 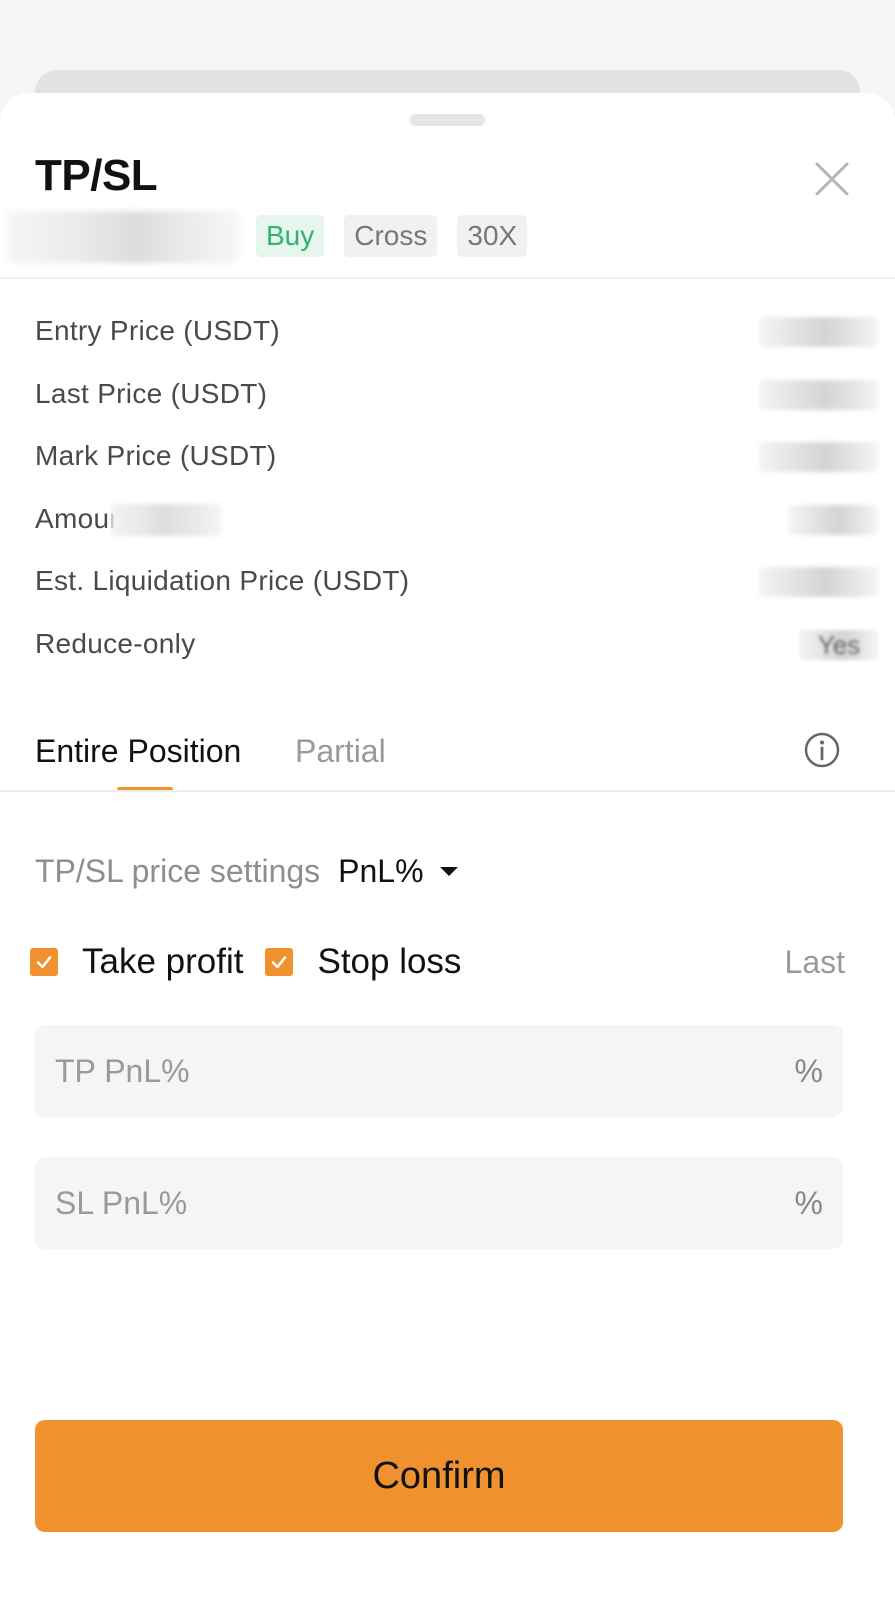 I want to click on info-label-text: Amour, so click(x=77, y=518).